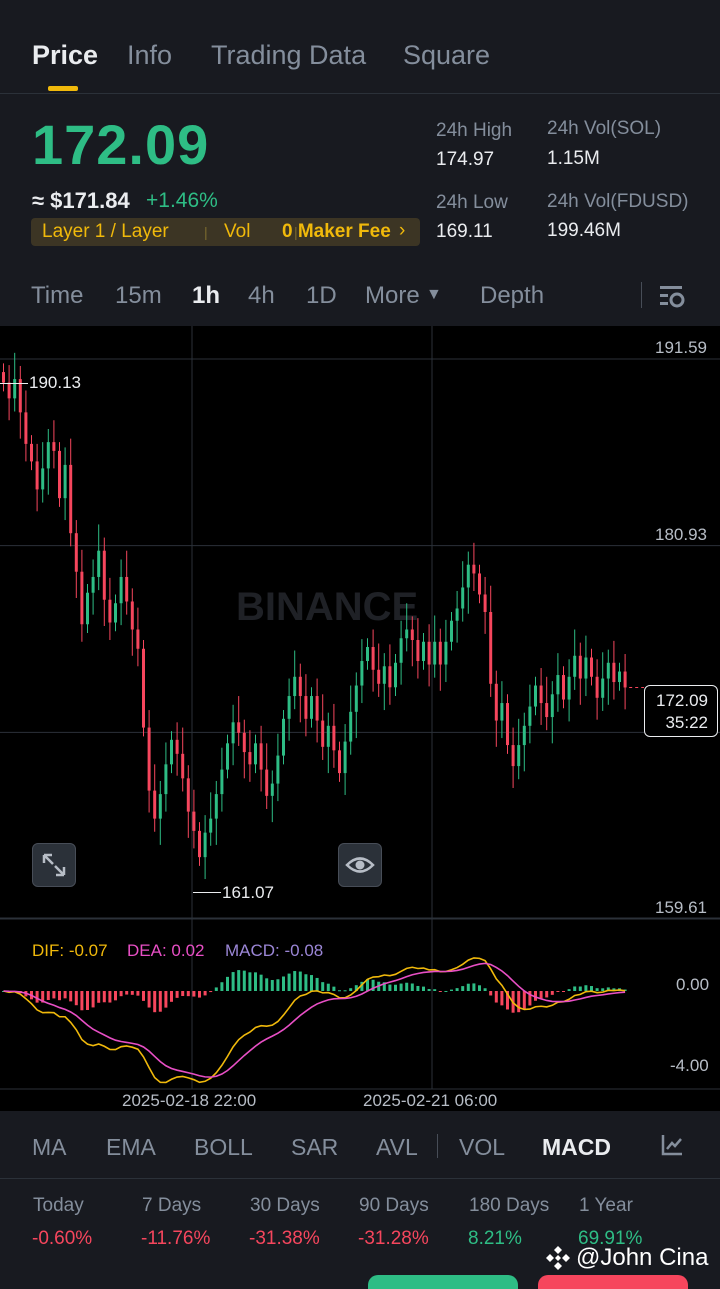 The image size is (720, 1289). I want to click on interval-time: Time, so click(57, 296).